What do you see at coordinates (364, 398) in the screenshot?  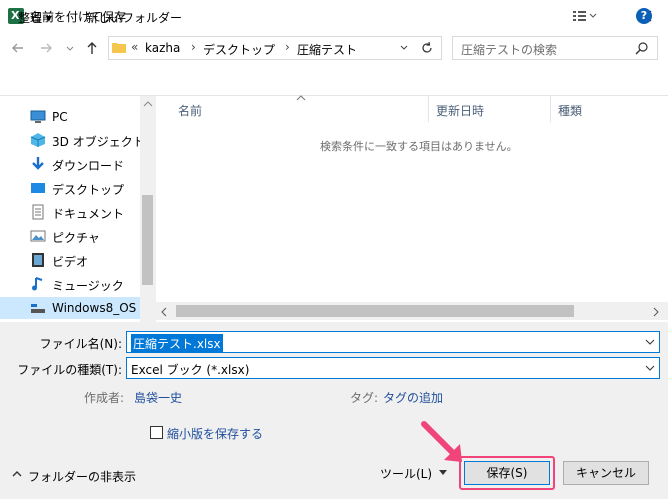 I see `tags-label: タグ:` at bounding box center [364, 398].